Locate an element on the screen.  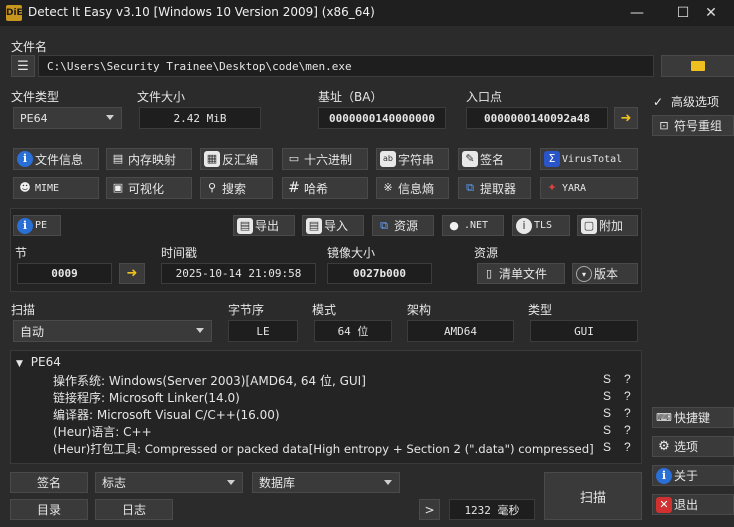
entry-point-goto-button: ➜ is located at coordinates (626, 118).